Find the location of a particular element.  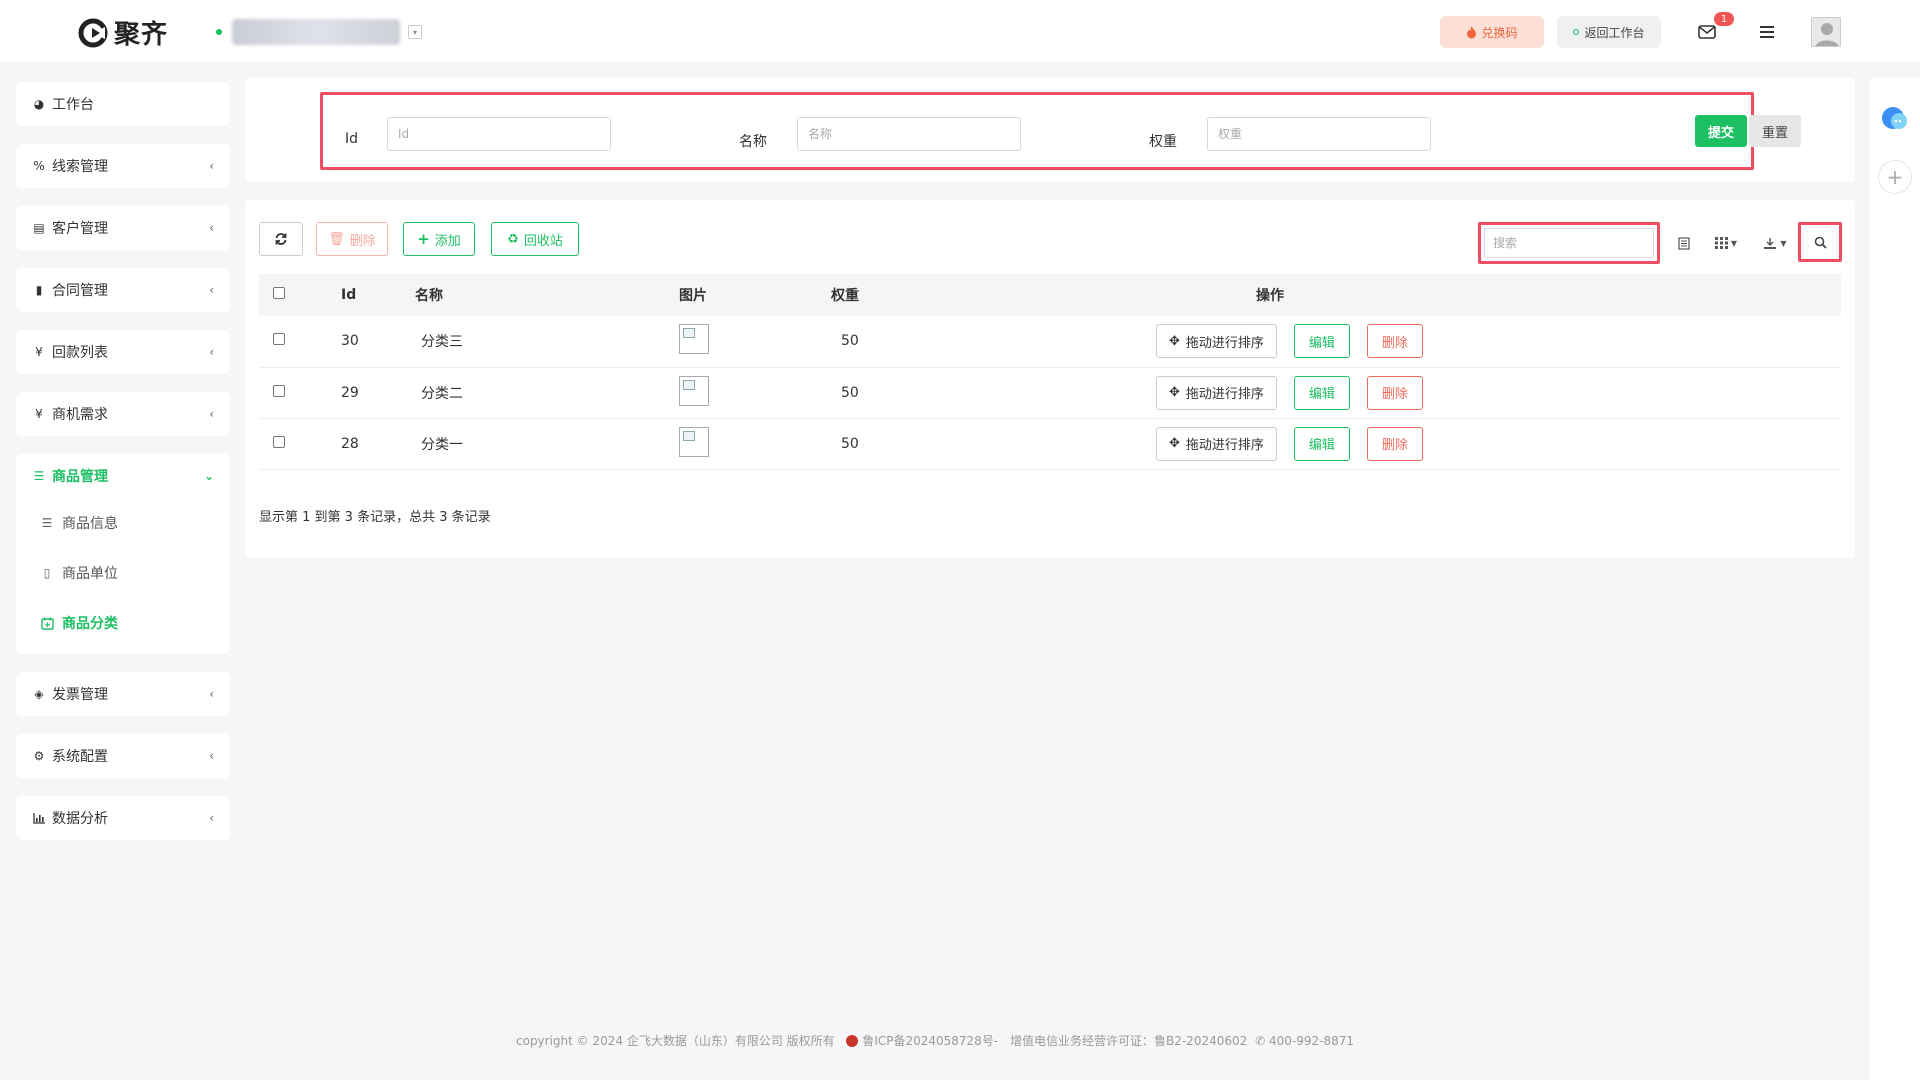

search-highlight-box is located at coordinates (1569, 243).